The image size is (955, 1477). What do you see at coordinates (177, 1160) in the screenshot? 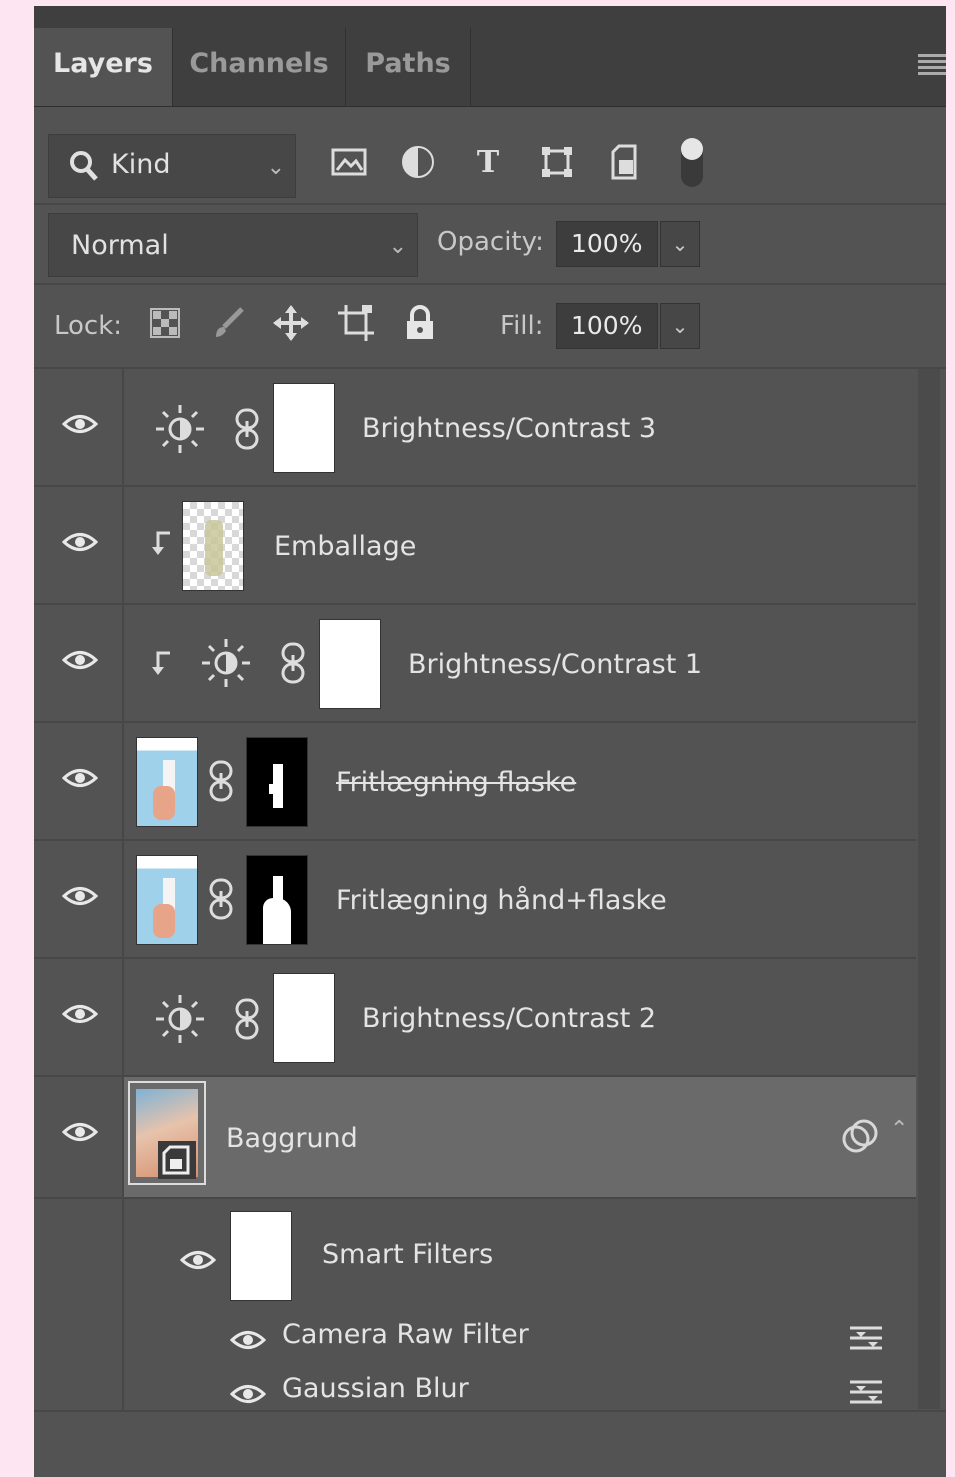
I see `smart-object-icon` at bounding box center [177, 1160].